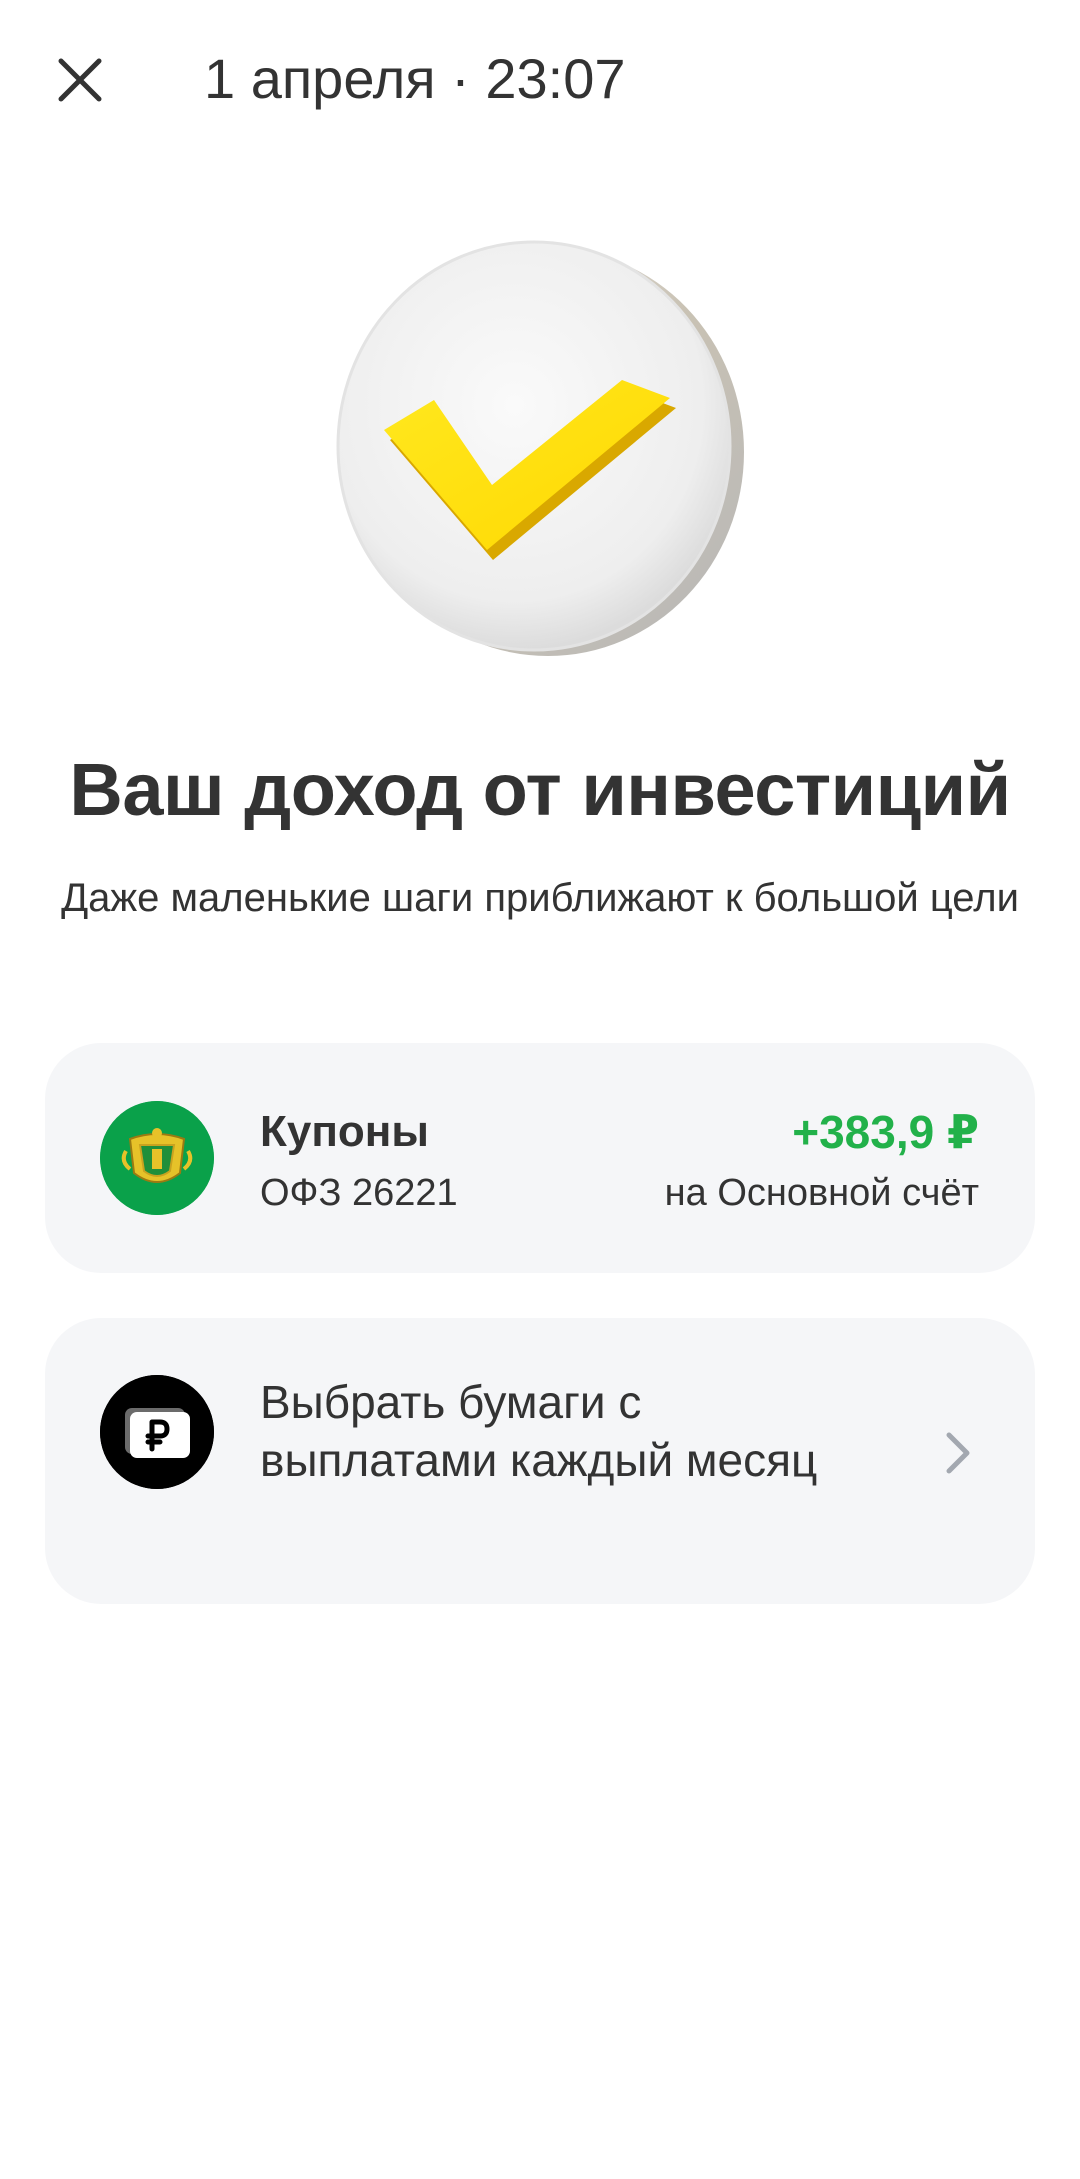 This screenshot has width=1080, height=2179. I want to click on chevron-right-icon, so click(958, 1453).